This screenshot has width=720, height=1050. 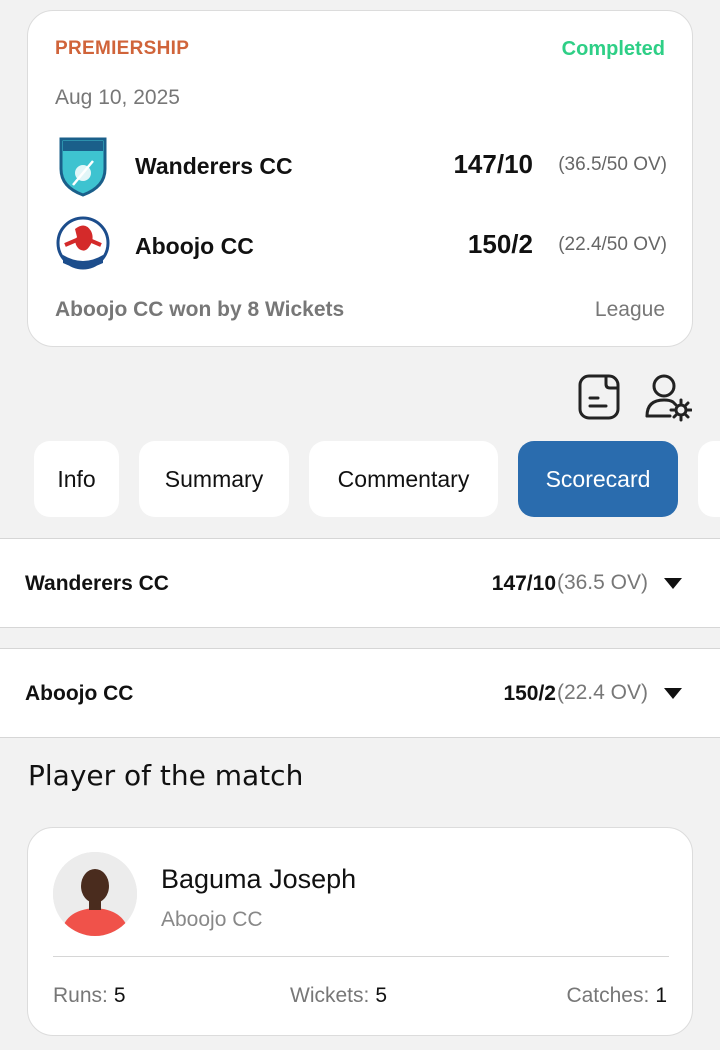 What do you see at coordinates (523, 583) in the screenshot?
I see `innings-score: 147/10` at bounding box center [523, 583].